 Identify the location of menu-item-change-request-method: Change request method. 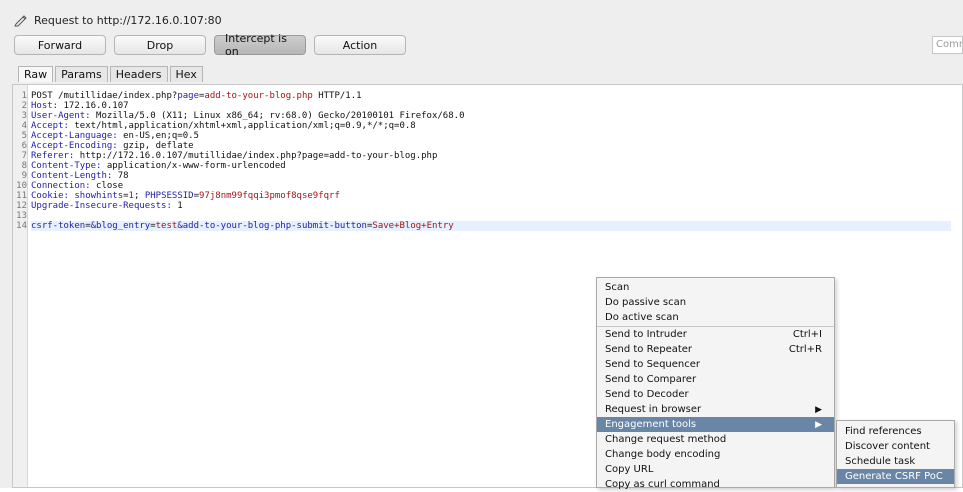
(715, 439).